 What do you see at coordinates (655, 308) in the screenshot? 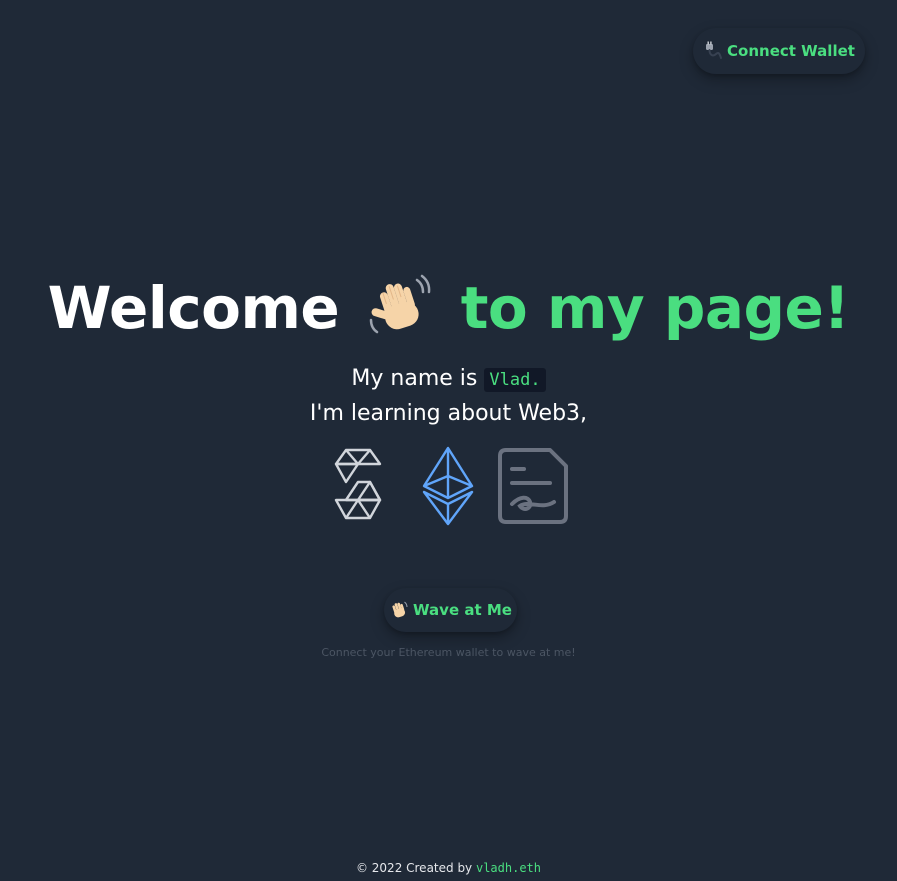
I see `title-to-my-page: to my page!` at bounding box center [655, 308].